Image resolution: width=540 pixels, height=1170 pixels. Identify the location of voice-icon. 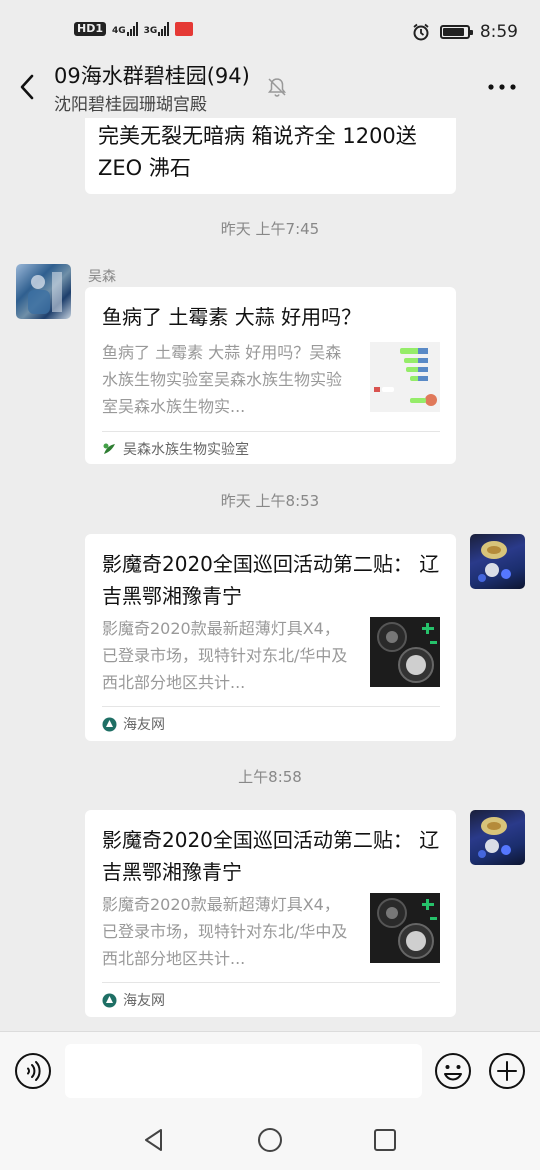
(33, 1071).